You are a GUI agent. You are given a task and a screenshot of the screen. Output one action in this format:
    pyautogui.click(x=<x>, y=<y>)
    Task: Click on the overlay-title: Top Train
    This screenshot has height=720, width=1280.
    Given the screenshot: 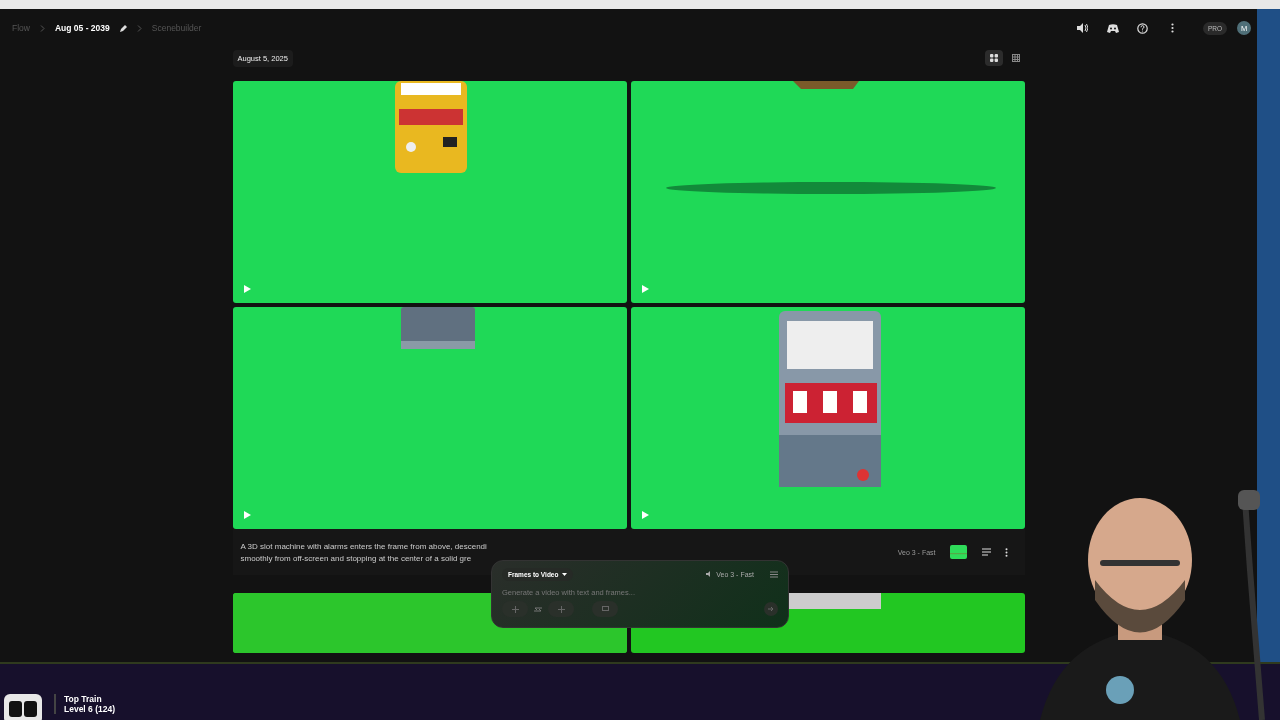 What is the action you would take?
    pyautogui.click(x=83, y=699)
    